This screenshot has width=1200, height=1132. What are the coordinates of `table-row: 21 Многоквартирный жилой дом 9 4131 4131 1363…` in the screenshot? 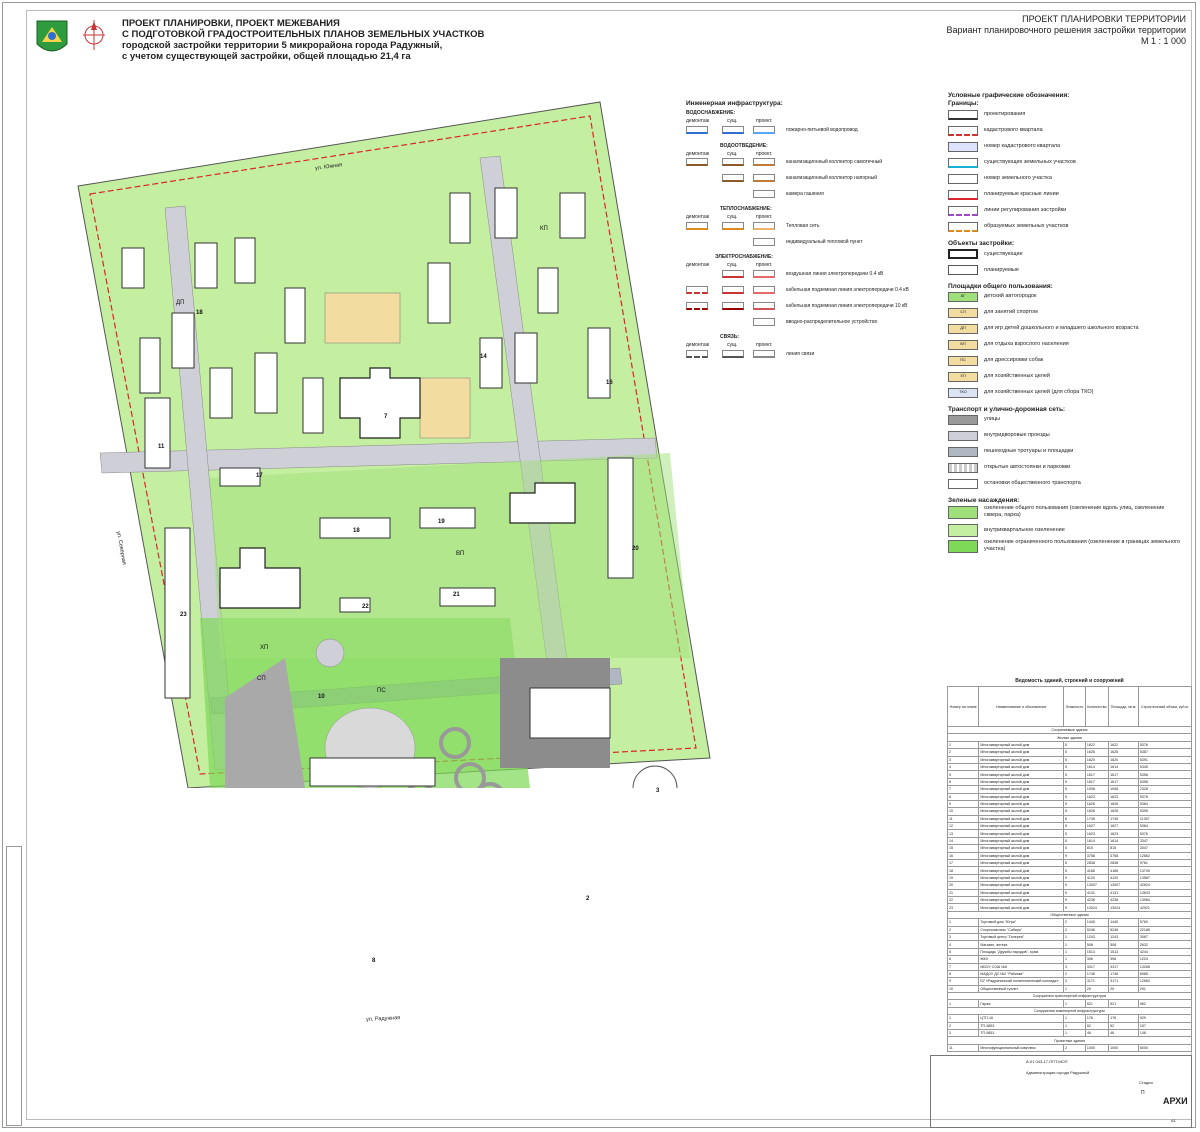 It's located at (1069, 893).